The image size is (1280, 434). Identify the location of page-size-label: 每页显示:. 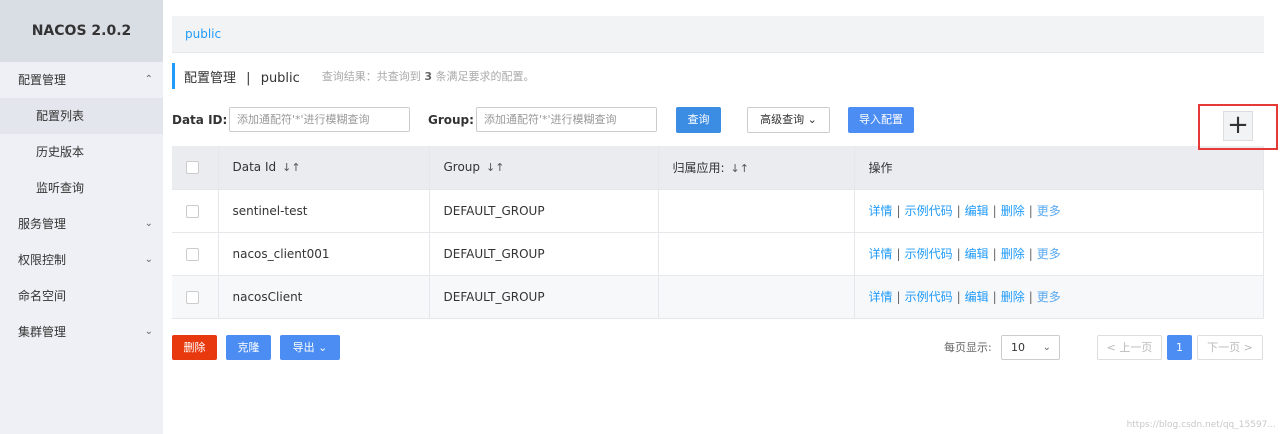
(968, 347).